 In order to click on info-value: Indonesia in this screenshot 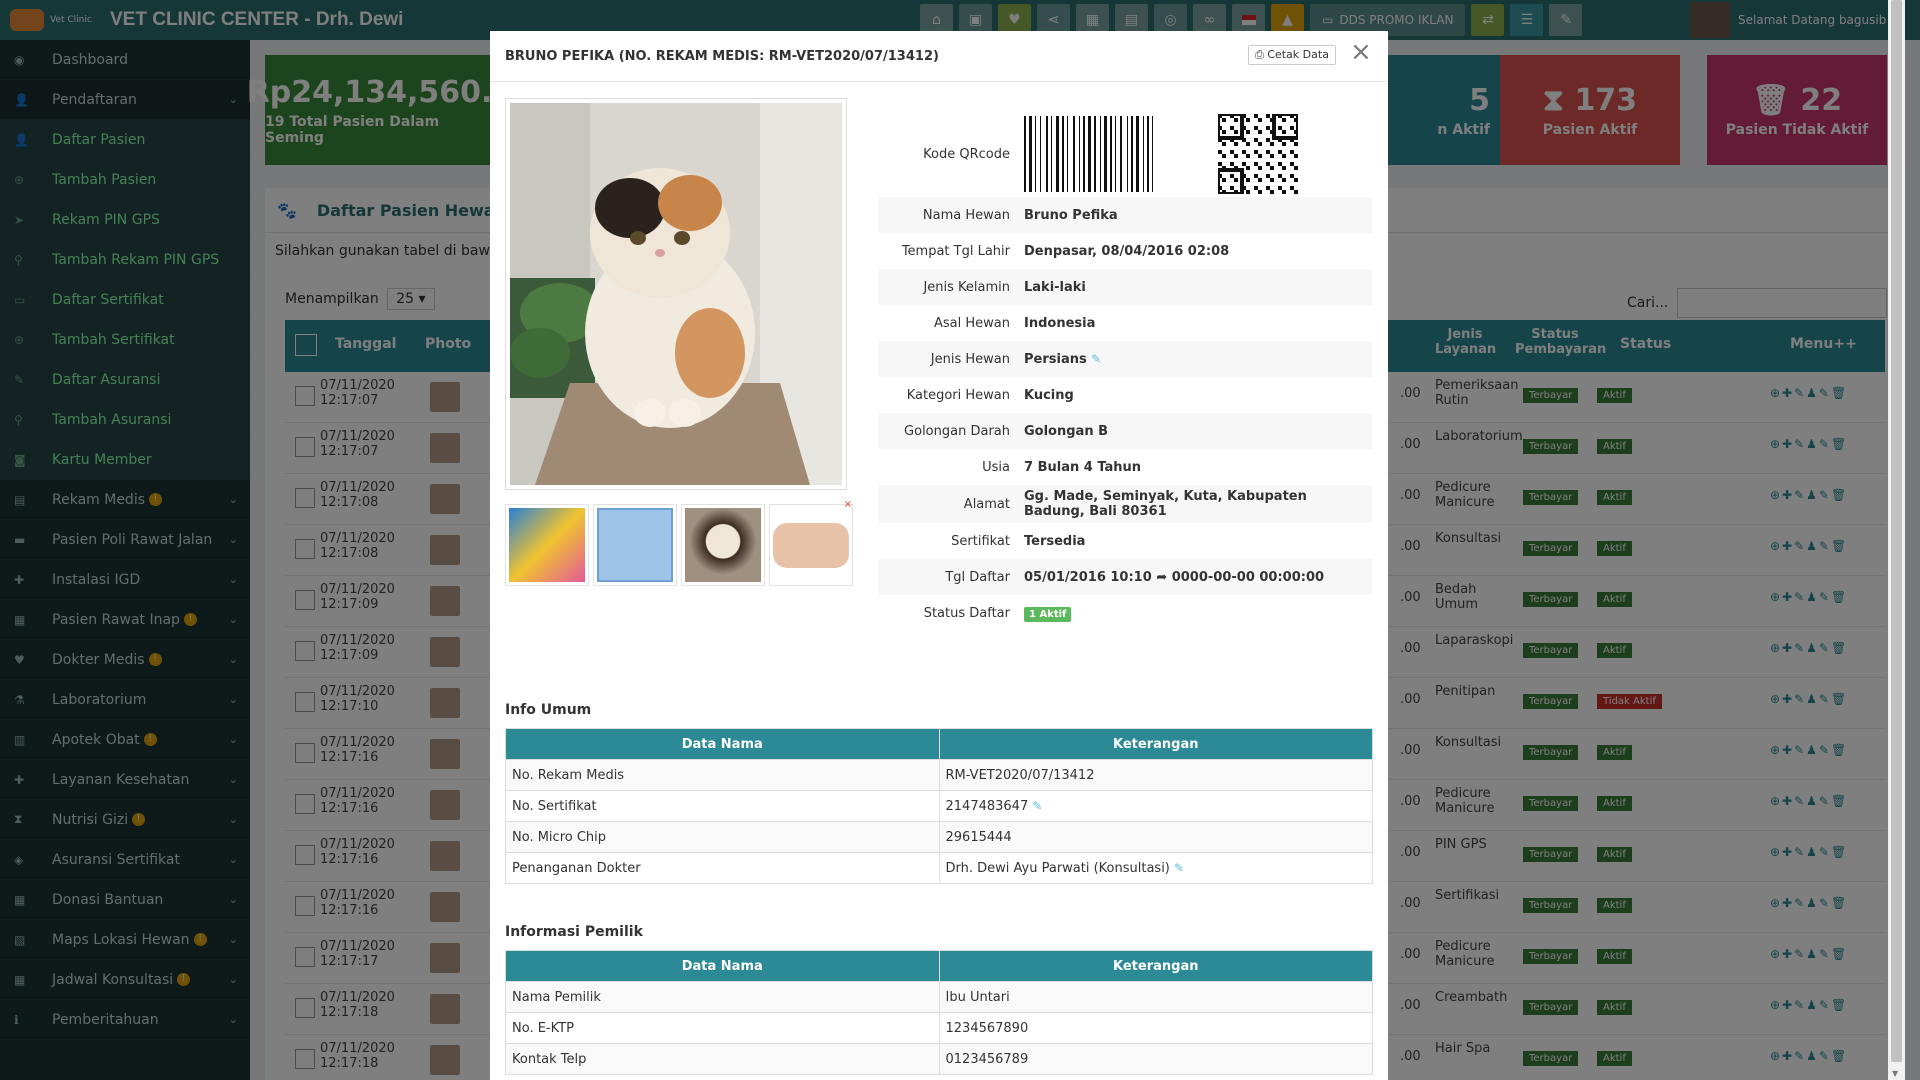, I will do `click(1198, 323)`.